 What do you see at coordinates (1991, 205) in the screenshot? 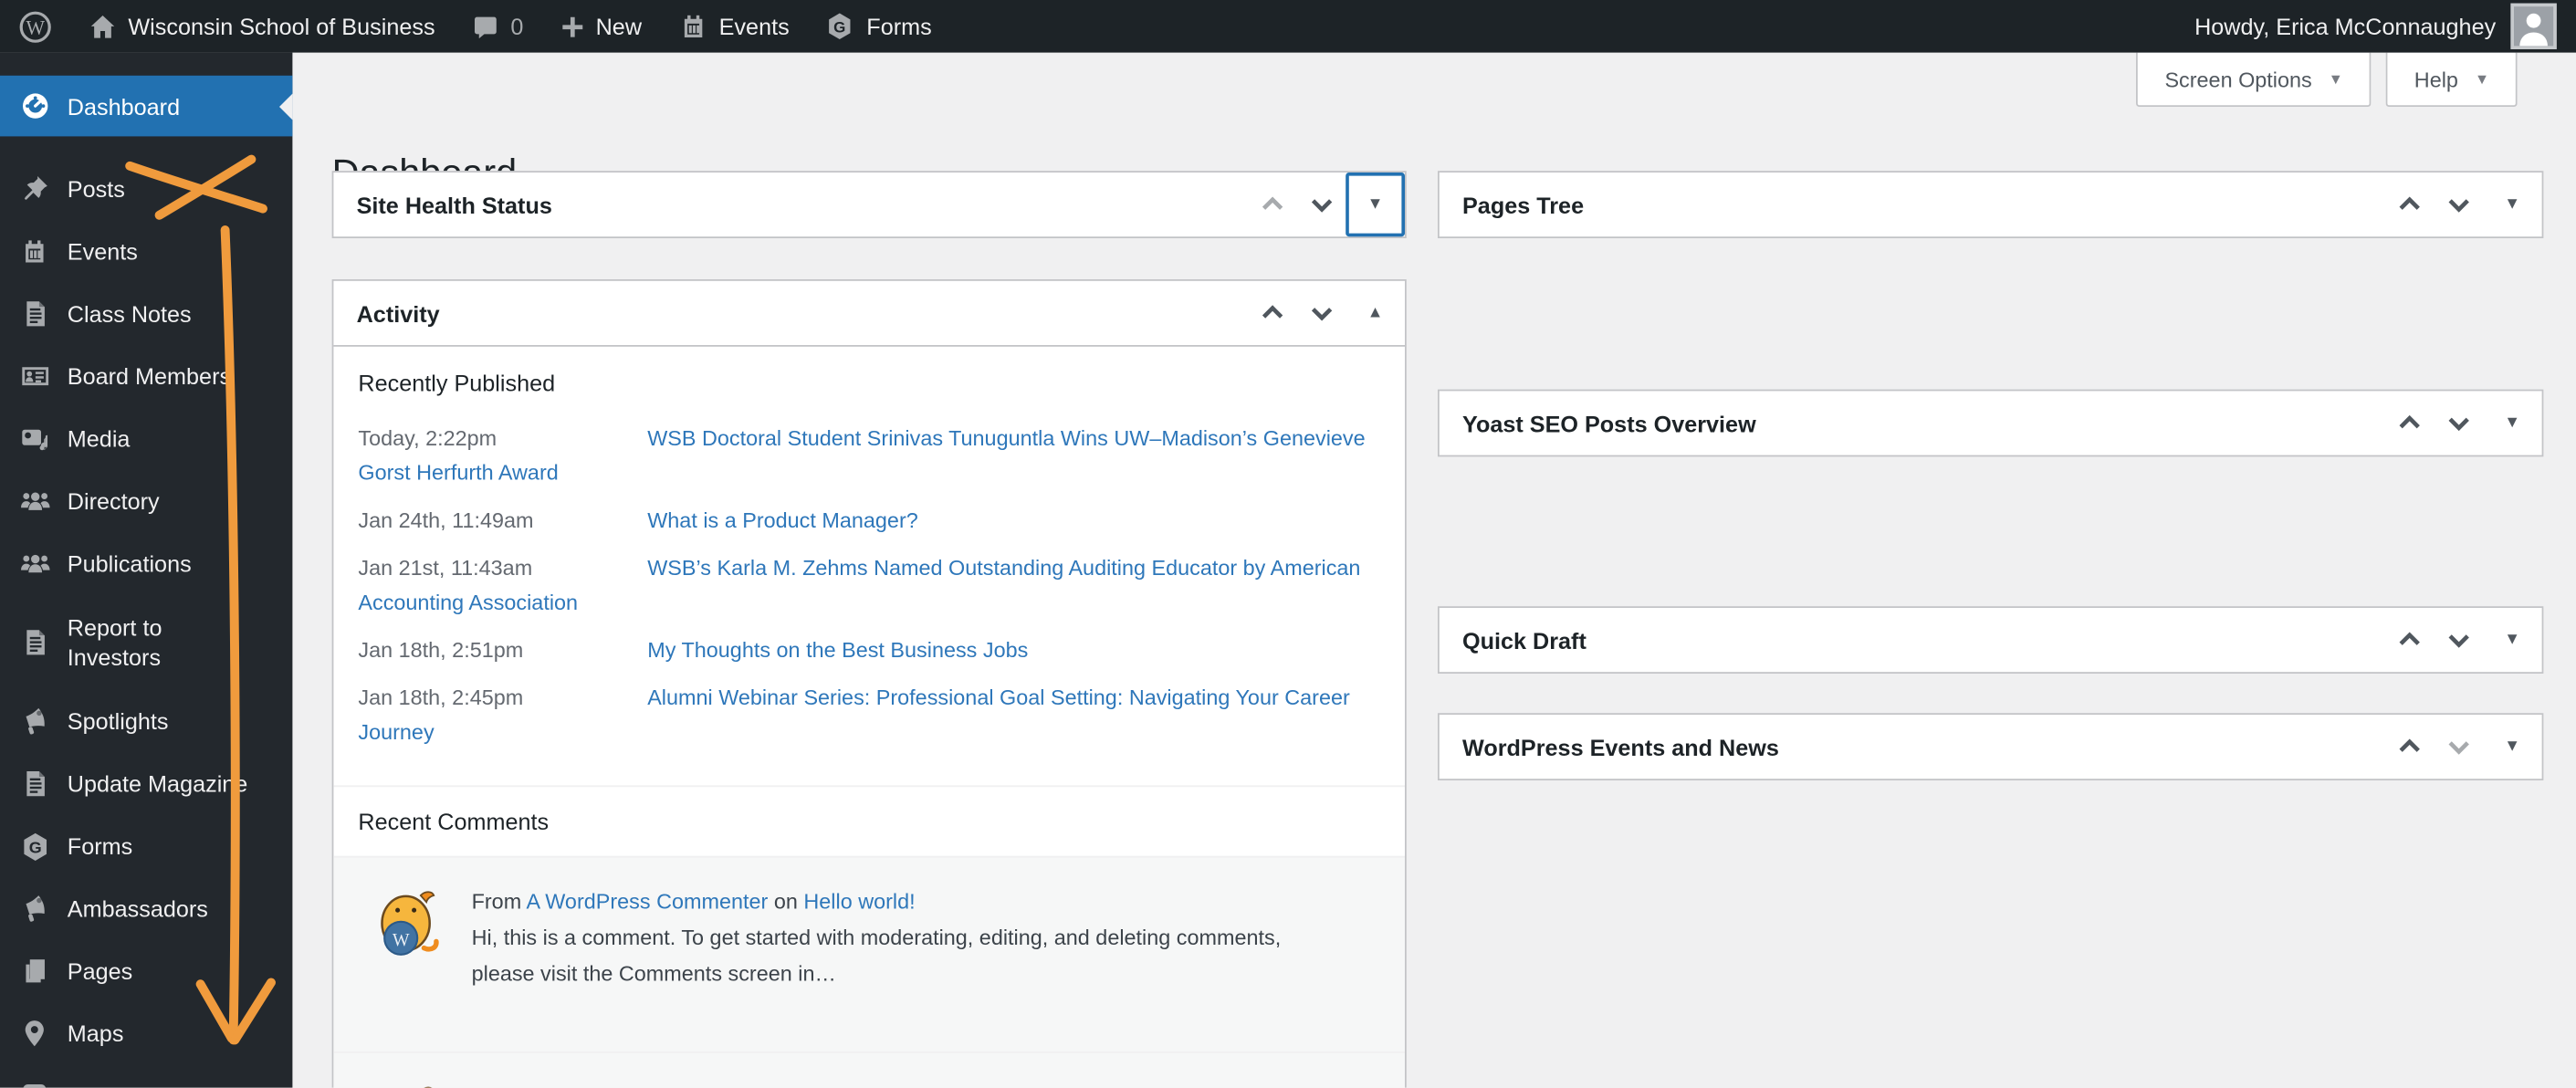
I see `widget-pages-tree: Pages Tree ▼` at bounding box center [1991, 205].